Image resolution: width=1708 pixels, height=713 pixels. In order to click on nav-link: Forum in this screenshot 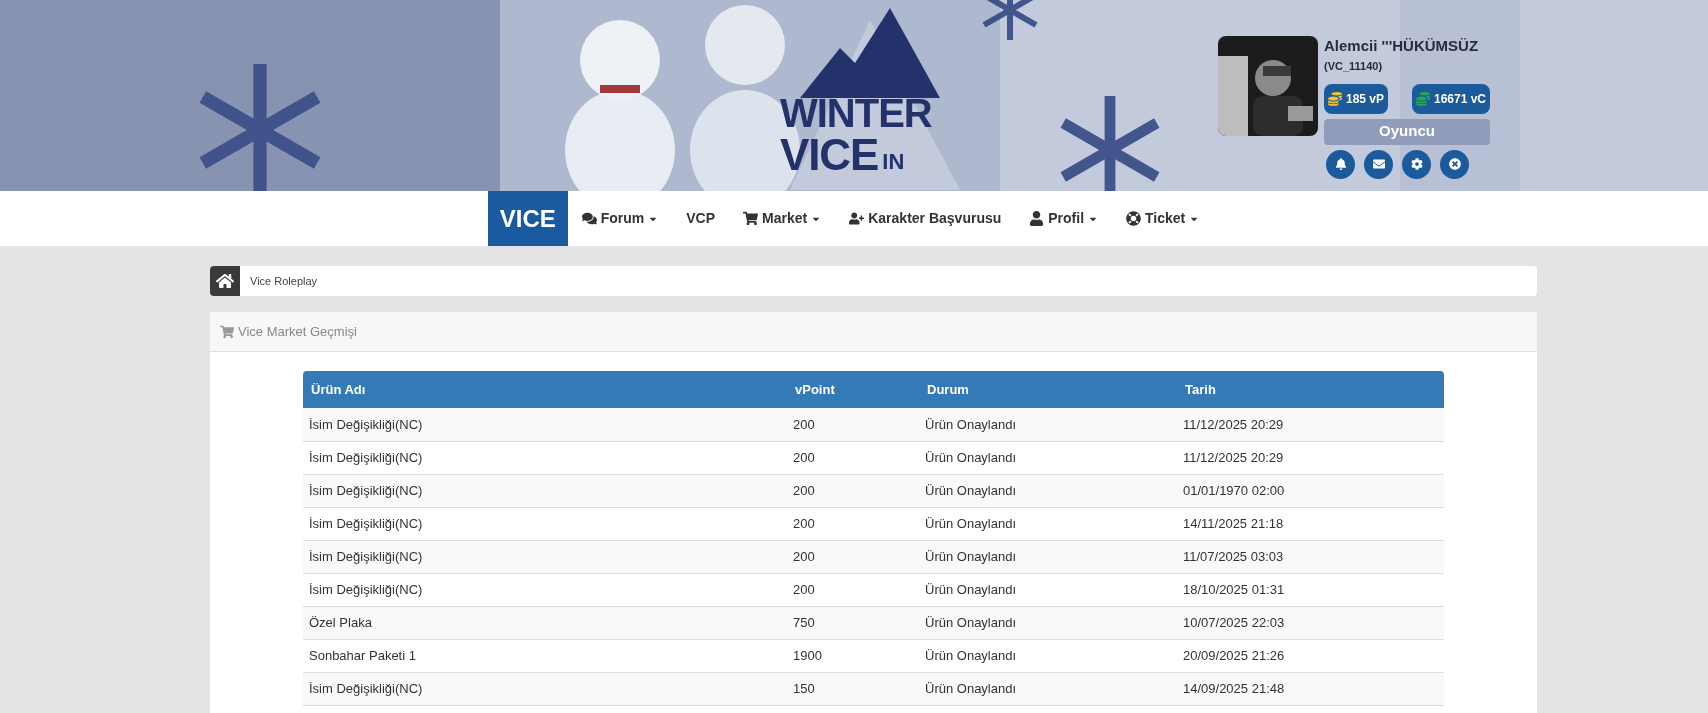, I will do `click(620, 218)`.